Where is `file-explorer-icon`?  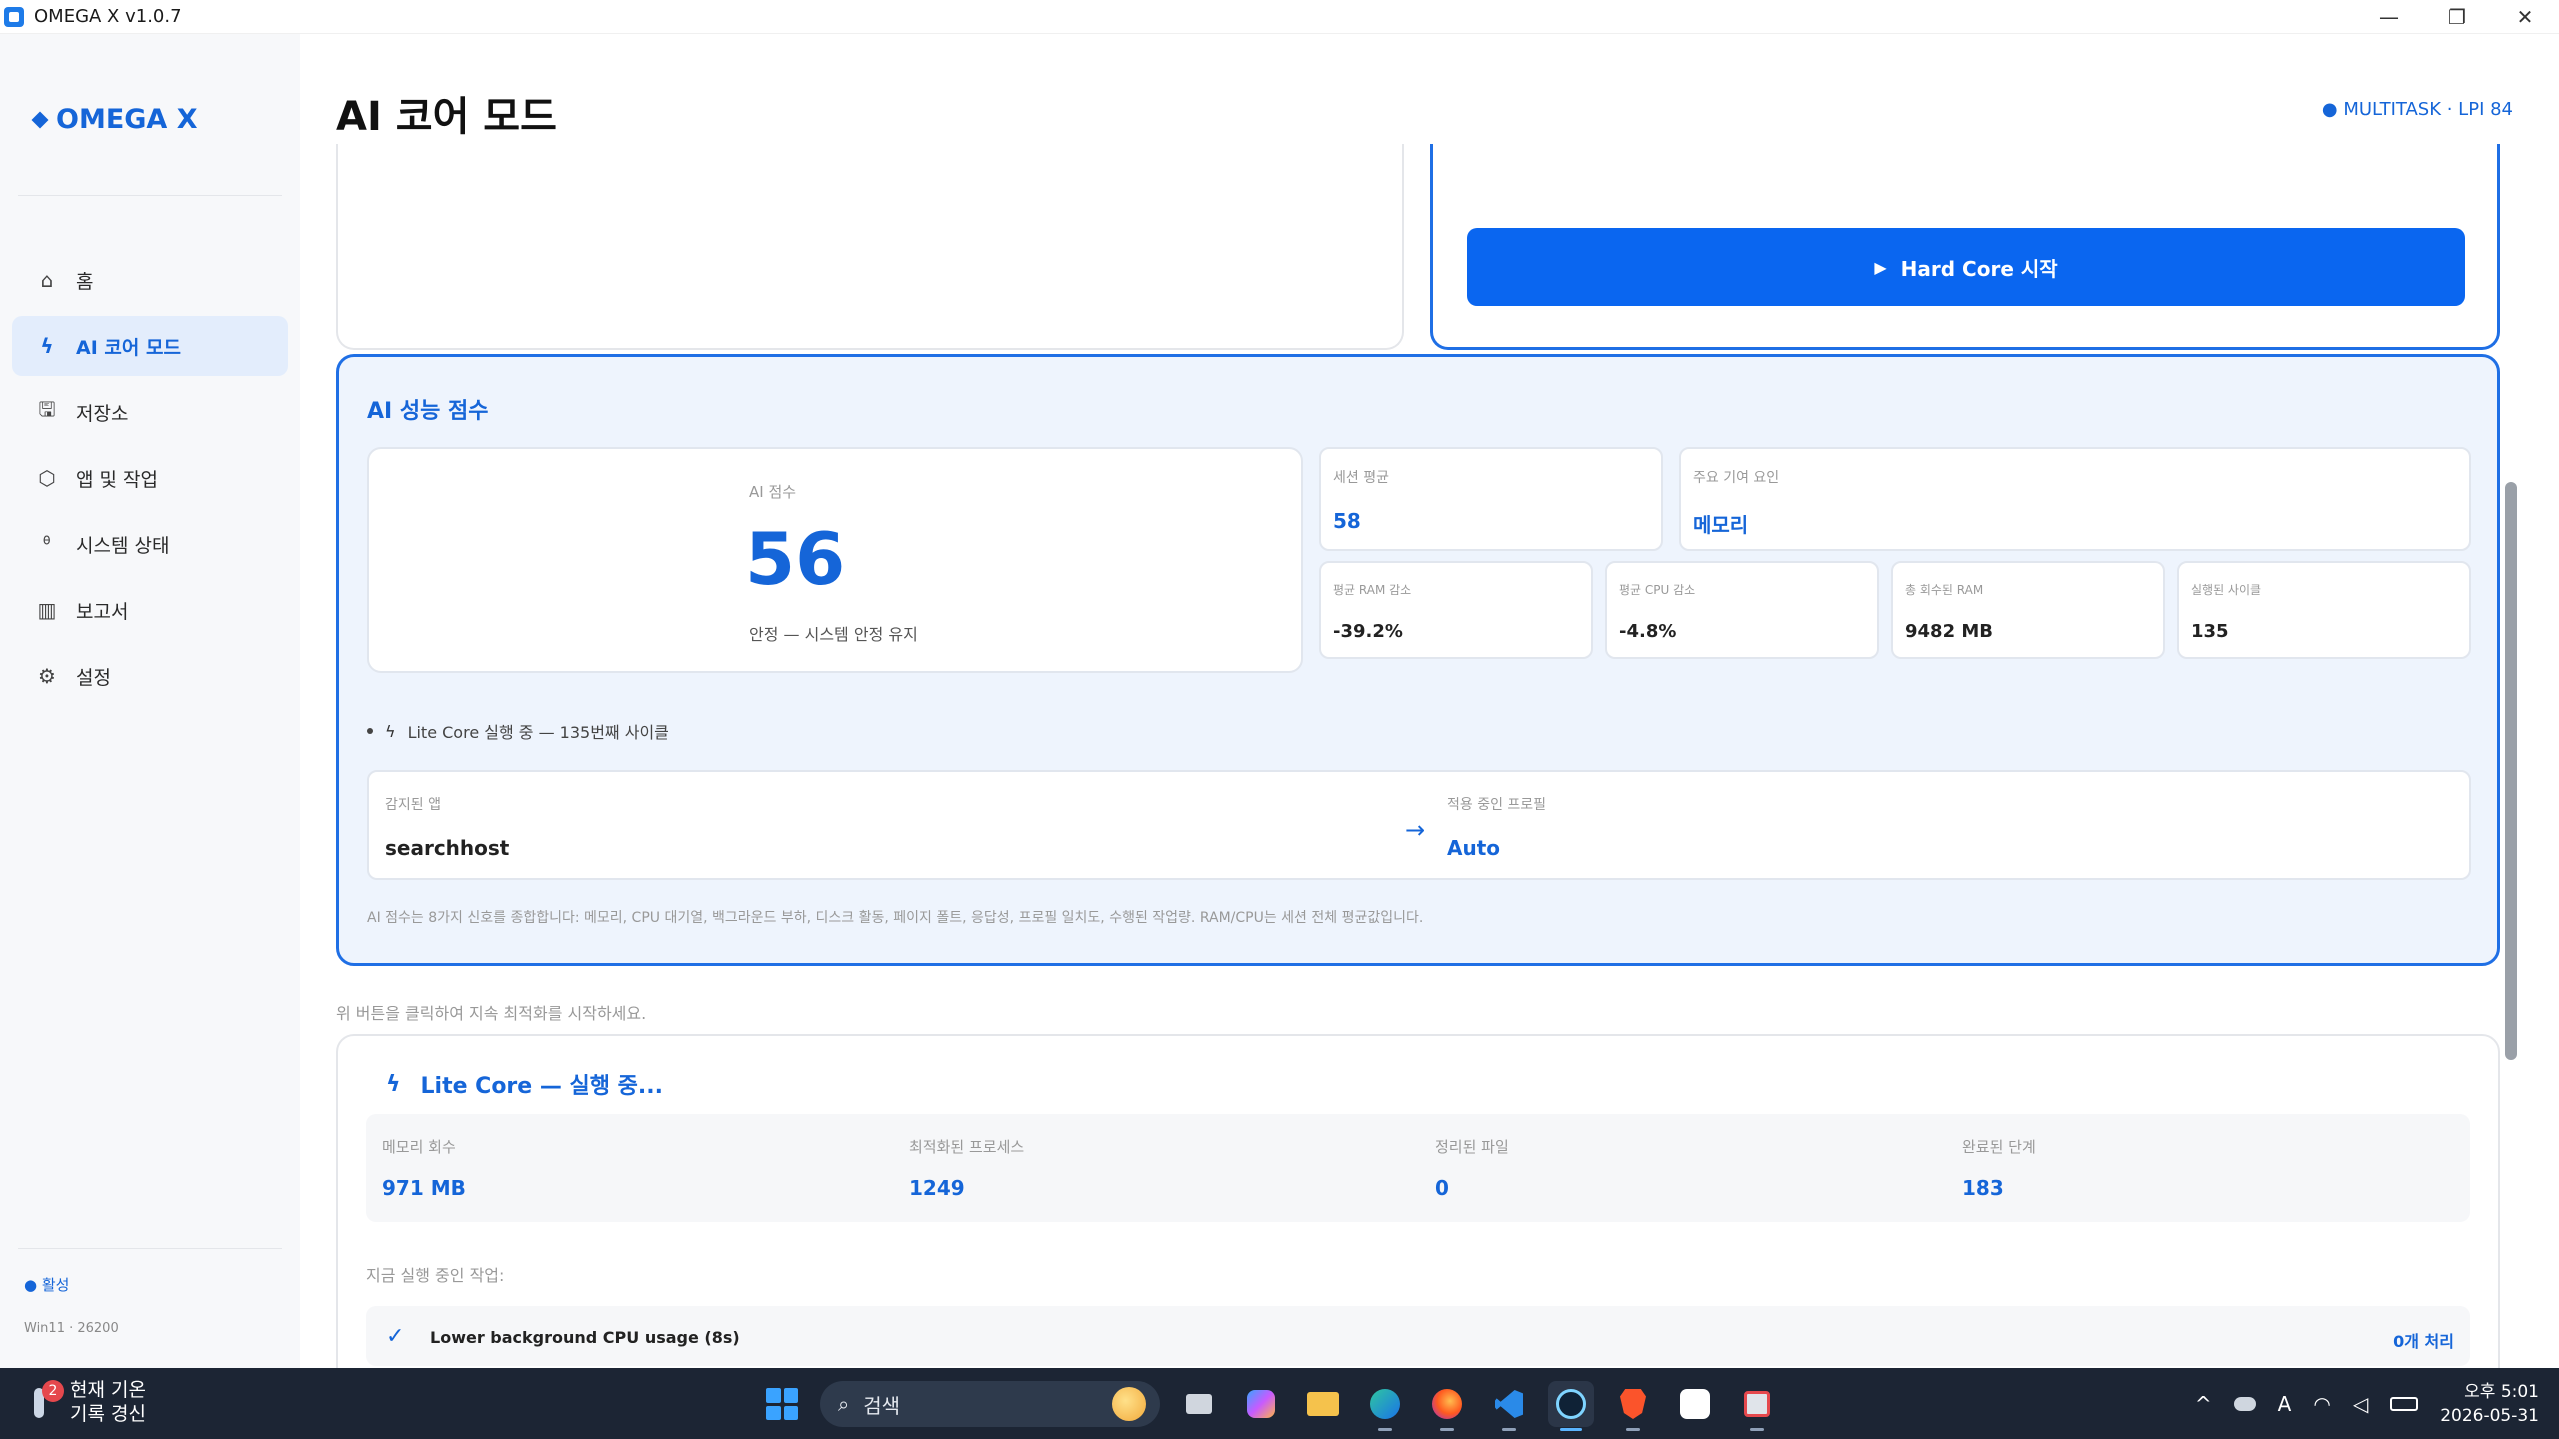 file-explorer-icon is located at coordinates (1323, 1404).